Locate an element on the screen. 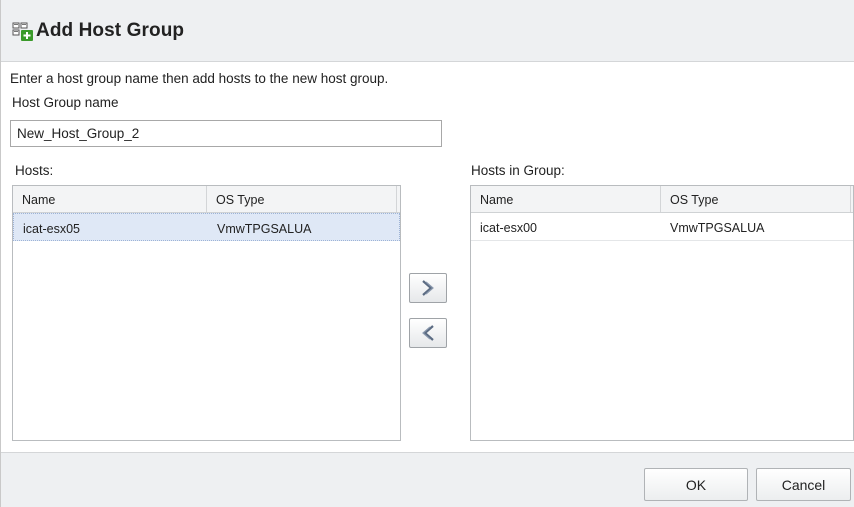  hosts-column-os-type: OS Type is located at coordinates (302, 199).